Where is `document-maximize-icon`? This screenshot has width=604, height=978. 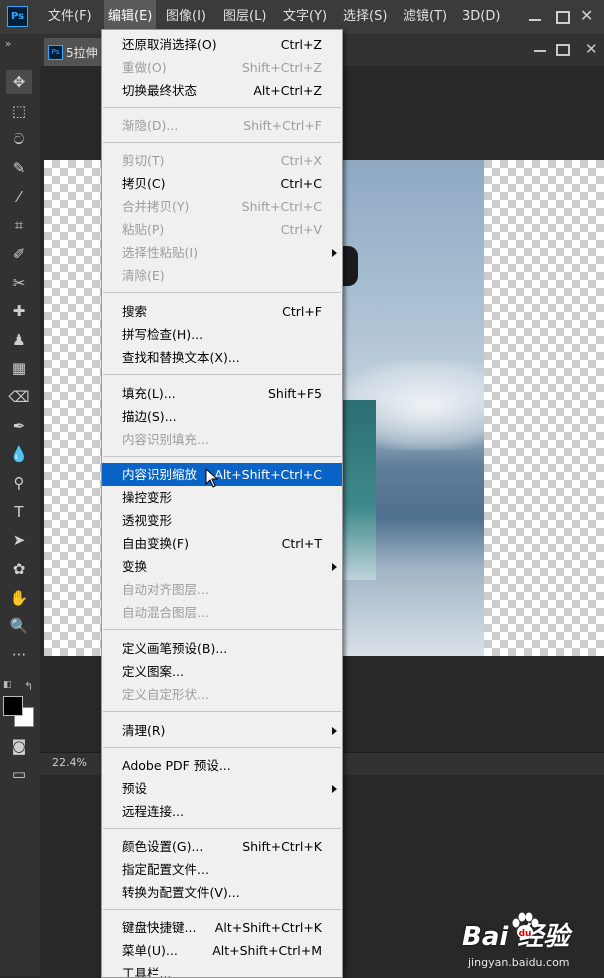 document-maximize-icon is located at coordinates (563, 50).